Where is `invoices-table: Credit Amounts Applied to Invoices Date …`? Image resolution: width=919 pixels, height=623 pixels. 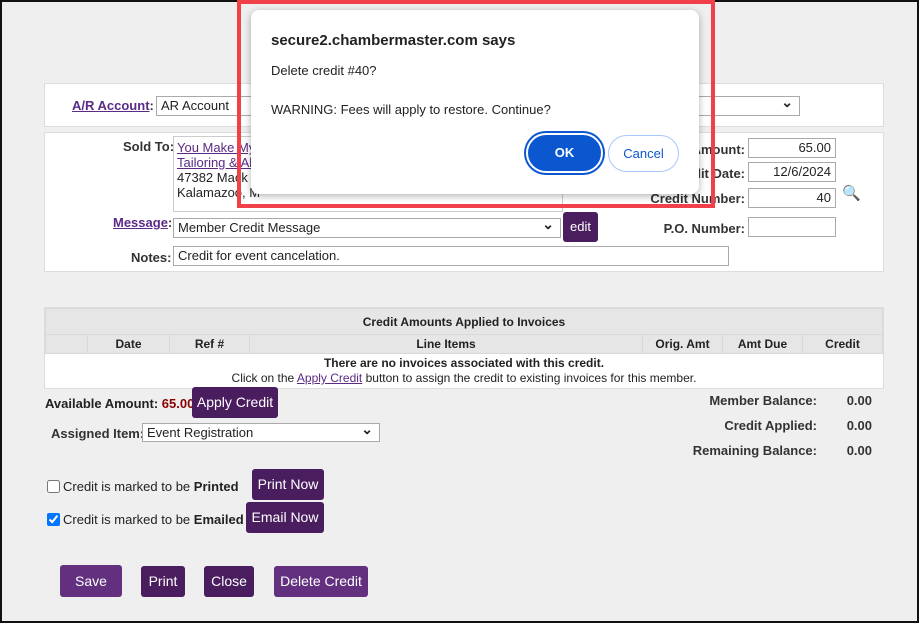
invoices-table: Credit Amounts Applied to Invoices Date … is located at coordinates (464, 348).